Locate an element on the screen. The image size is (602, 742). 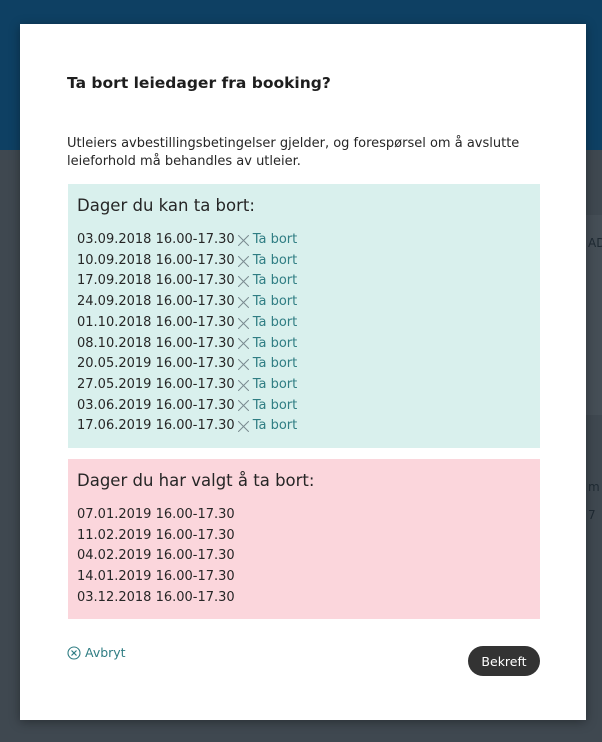
available-day-item: 01.10.2018 16.00-17.30 Ta bort is located at coordinates (303, 323).